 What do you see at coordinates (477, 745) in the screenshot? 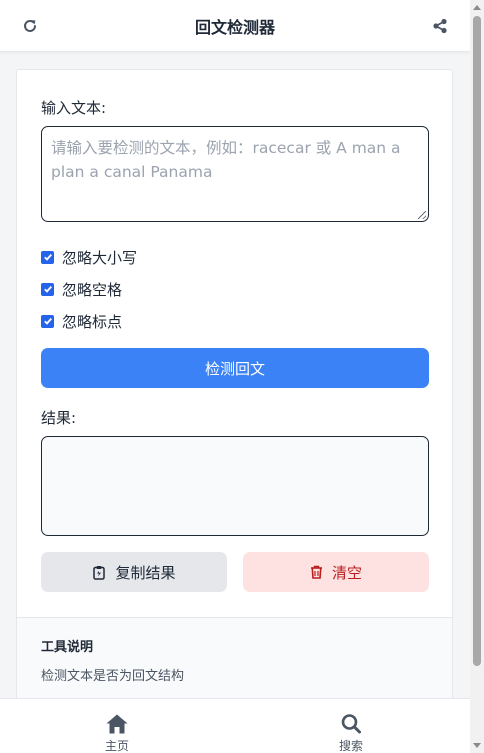
I see `scroll-down-arrow` at bounding box center [477, 745].